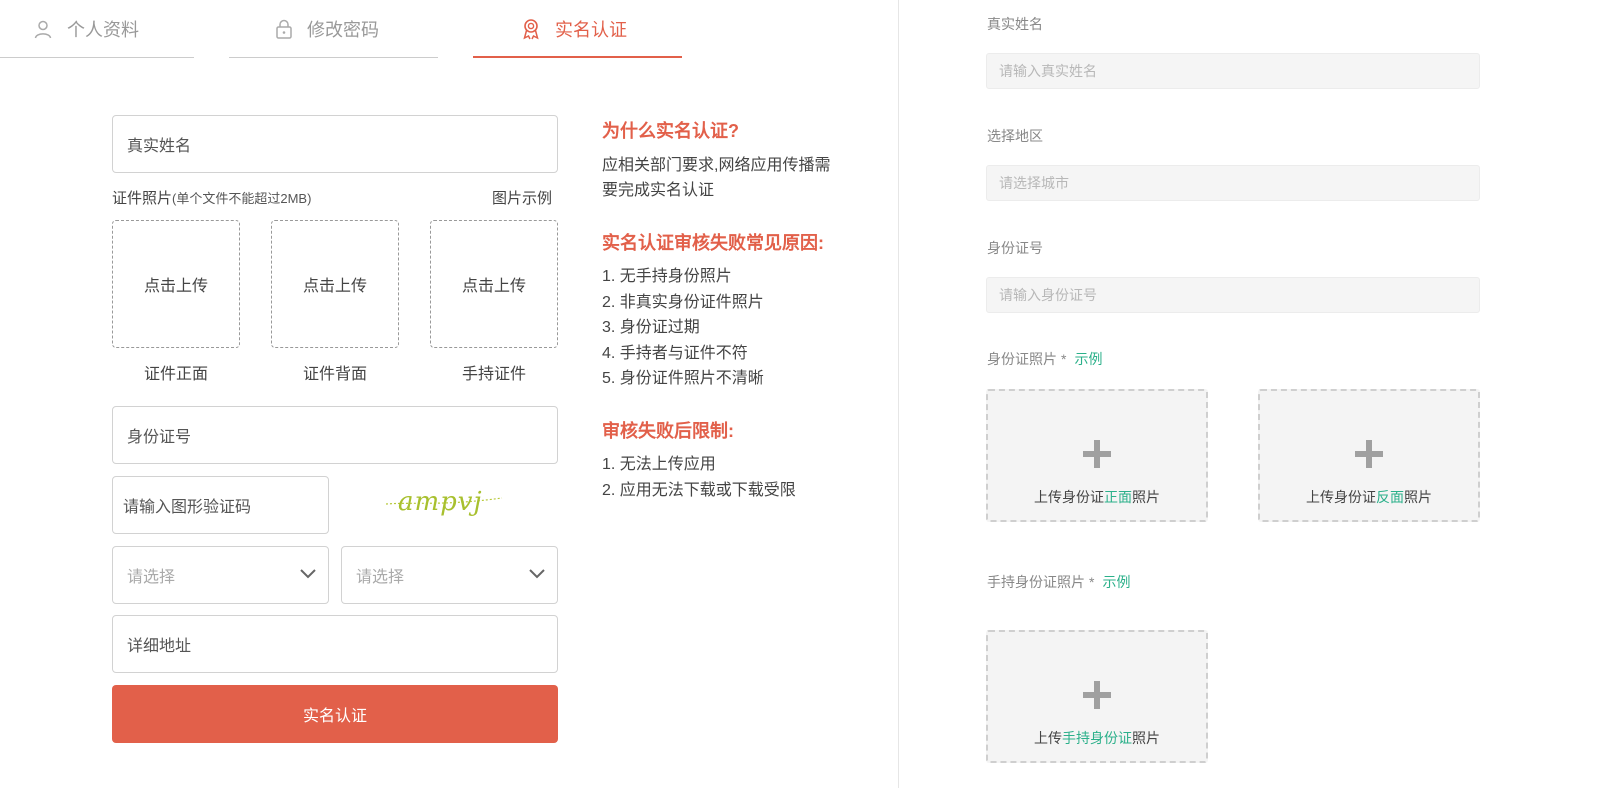  Describe the element at coordinates (713, 243) in the screenshot. I see `fail-title: 实名认证审核失败常见原因:` at that location.